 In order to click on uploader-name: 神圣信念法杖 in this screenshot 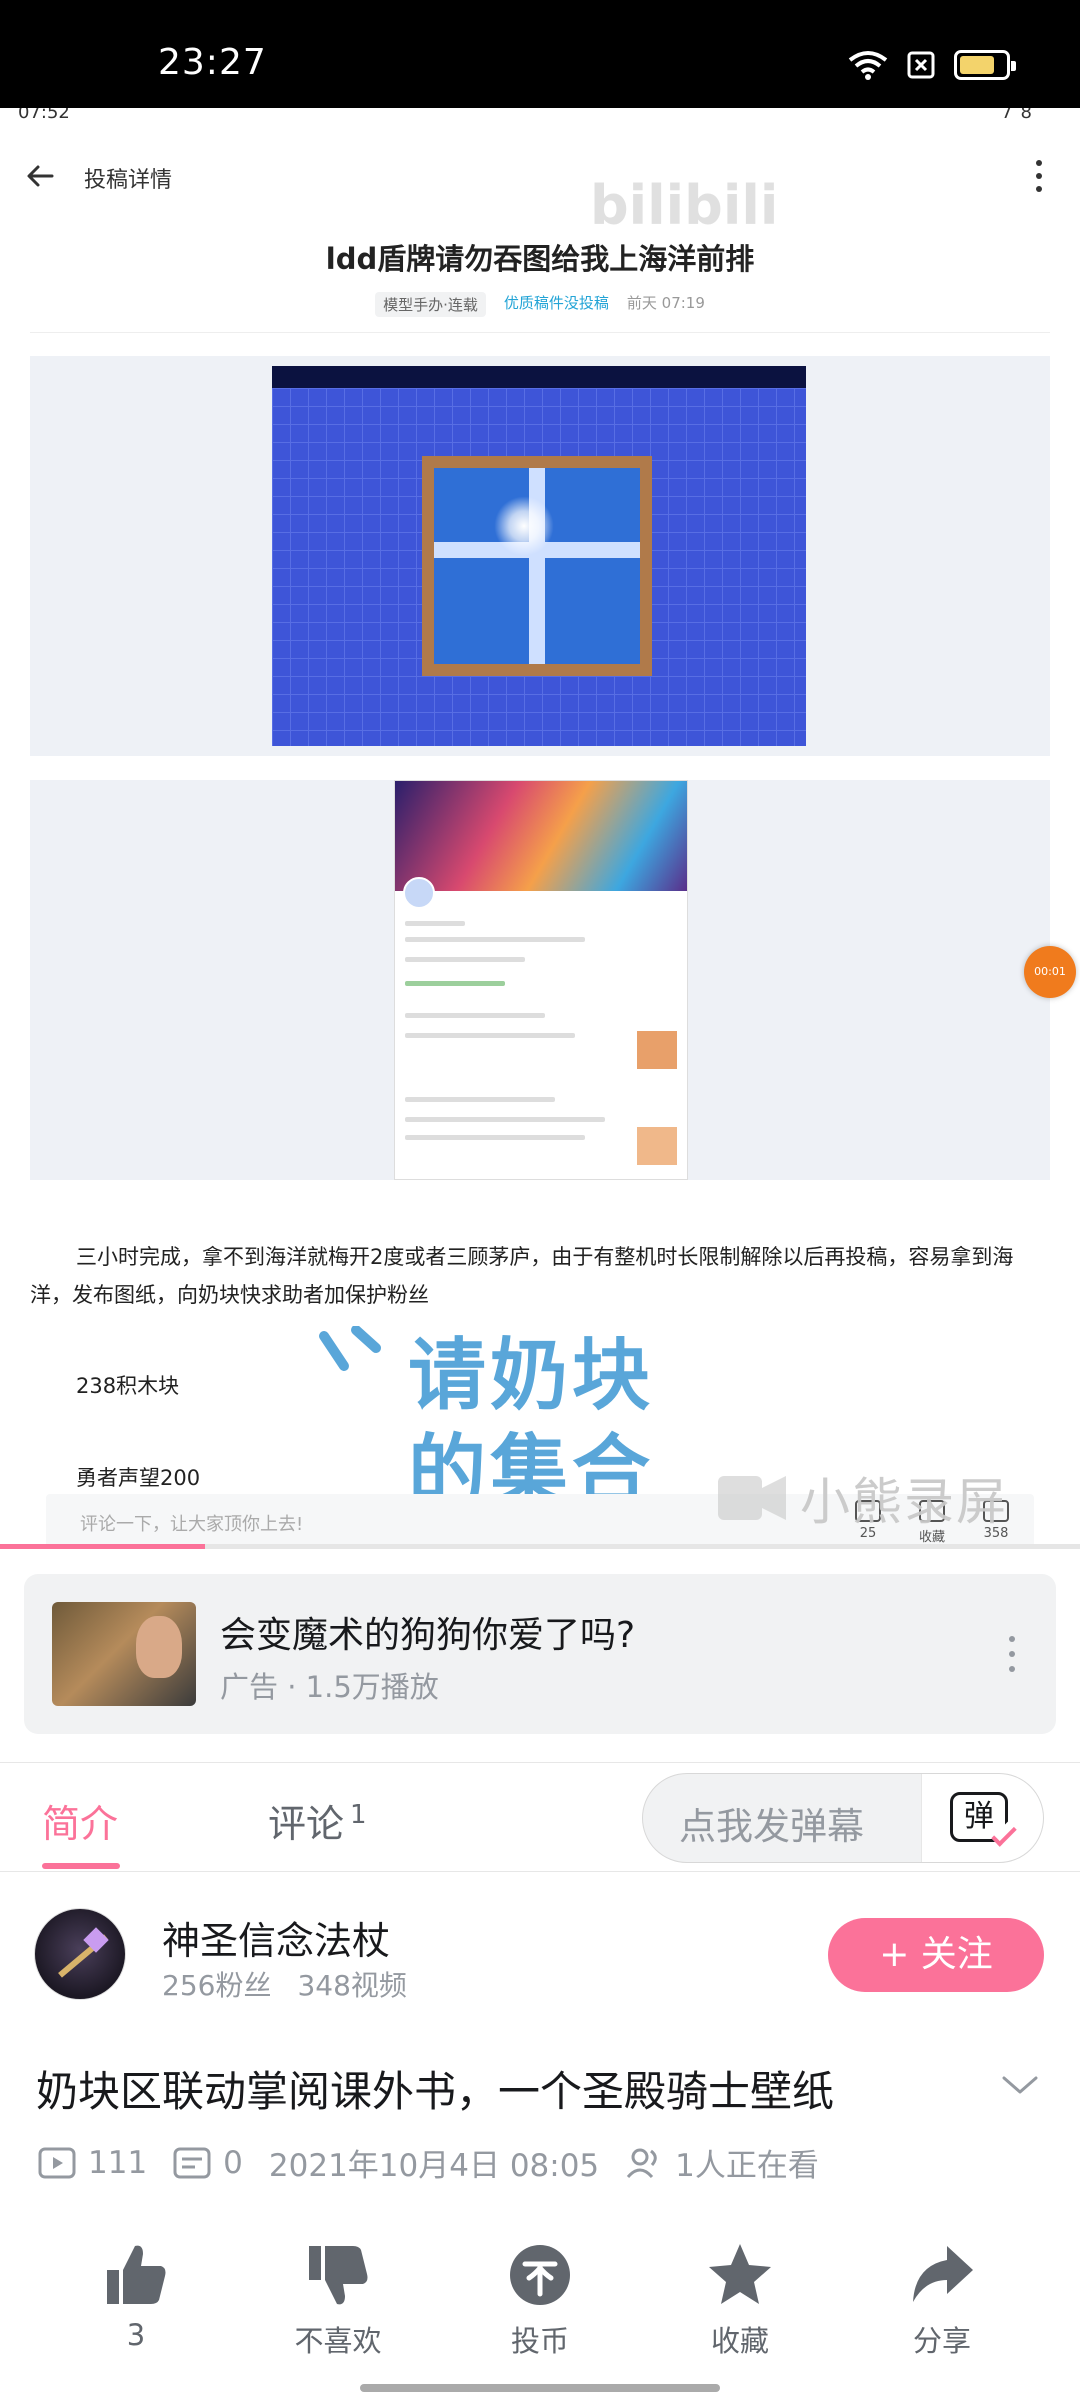, I will do `click(276, 1937)`.